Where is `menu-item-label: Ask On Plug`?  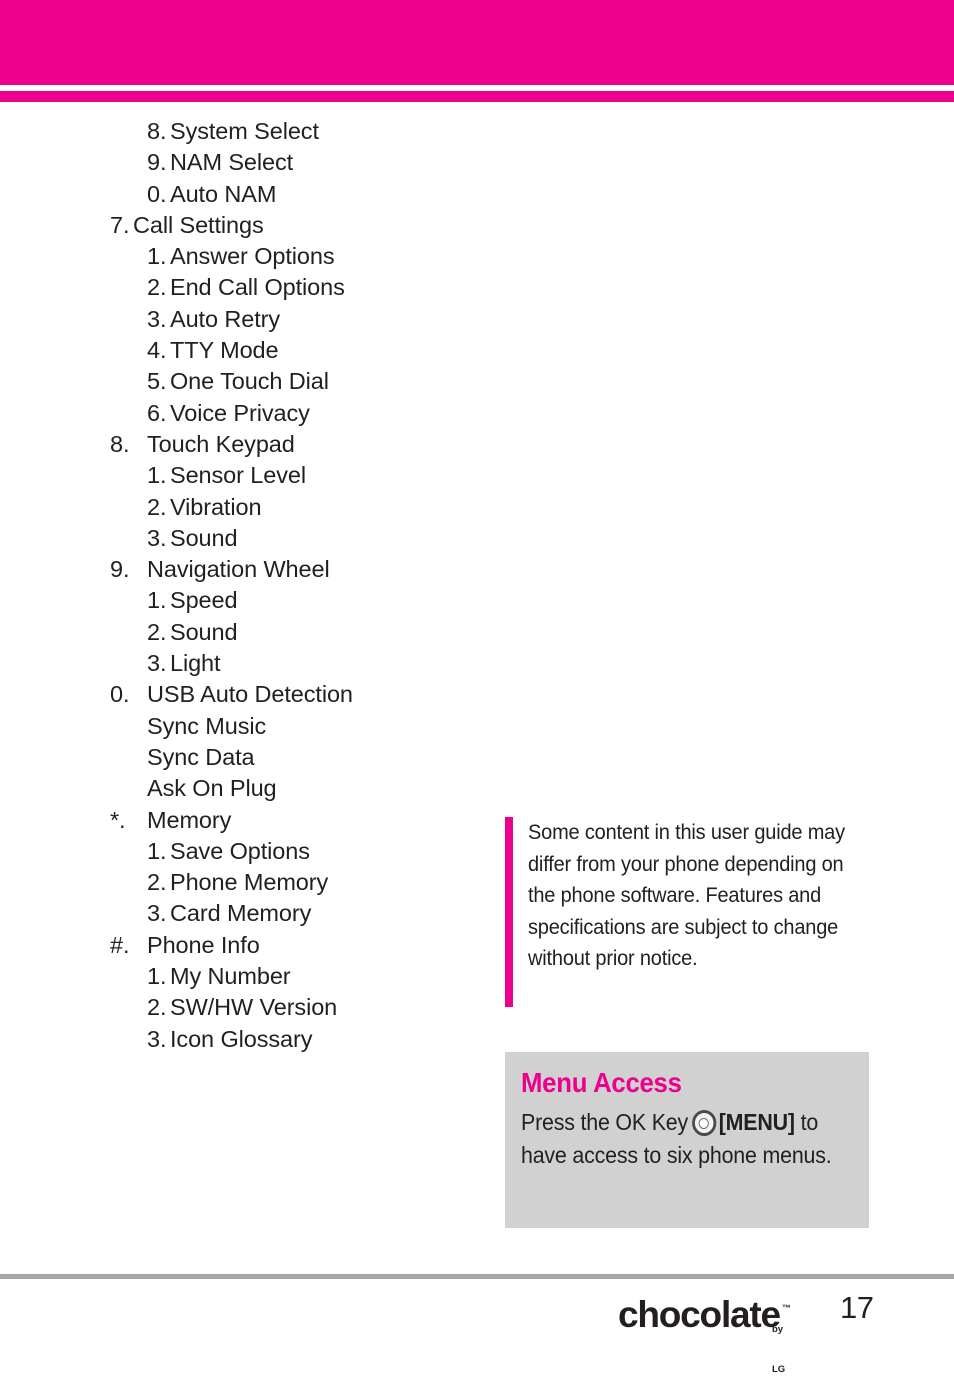 menu-item-label: Ask On Plug is located at coordinates (212, 788).